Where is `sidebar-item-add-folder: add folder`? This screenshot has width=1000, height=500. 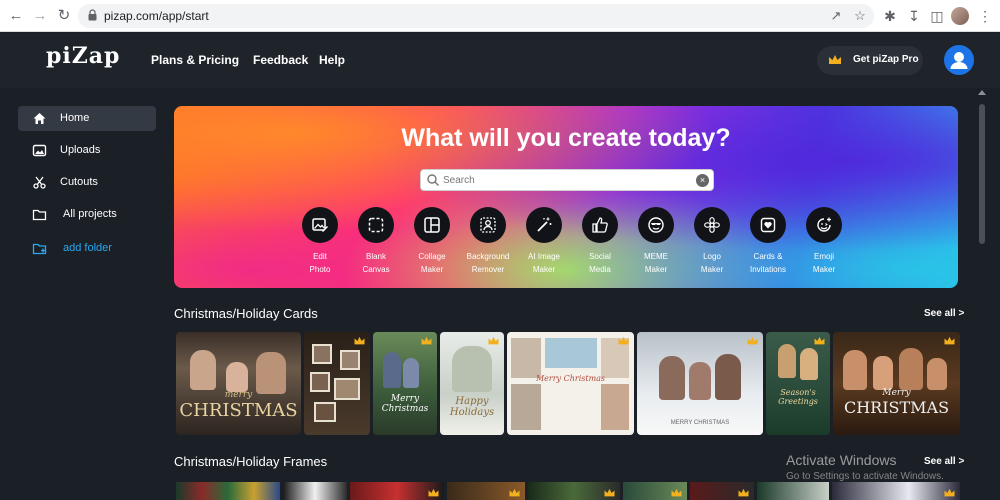
sidebar-item-add-folder: add folder is located at coordinates (87, 248).